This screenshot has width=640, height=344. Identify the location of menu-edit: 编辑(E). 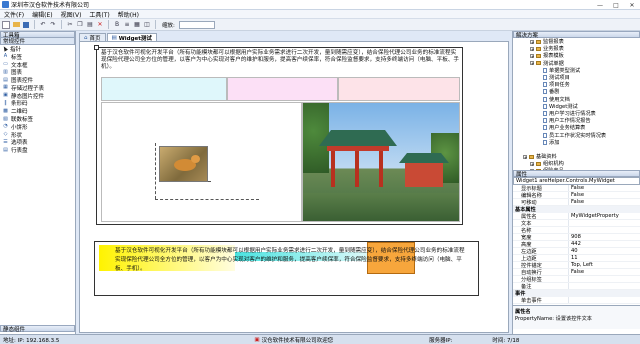
(42, 14).